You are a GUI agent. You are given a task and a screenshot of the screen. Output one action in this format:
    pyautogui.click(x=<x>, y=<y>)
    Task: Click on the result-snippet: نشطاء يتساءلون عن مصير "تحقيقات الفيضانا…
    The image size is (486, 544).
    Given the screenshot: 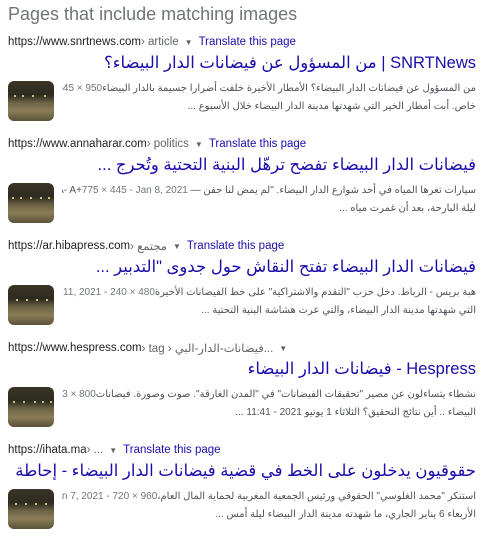 What is the action you would take?
    pyautogui.click(x=269, y=404)
    